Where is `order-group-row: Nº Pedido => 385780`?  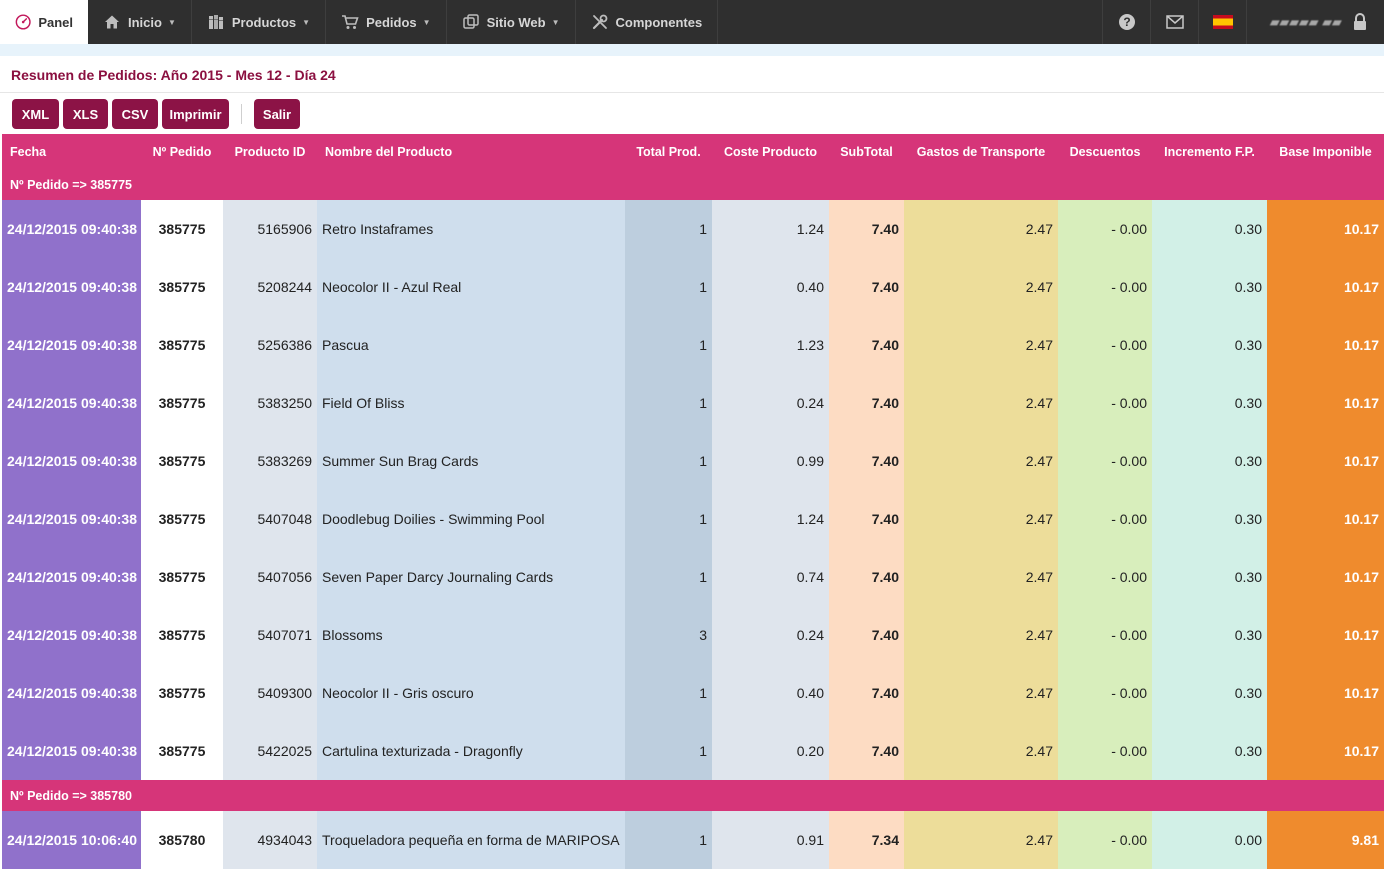 order-group-row: Nº Pedido => 385780 is located at coordinates (693, 795).